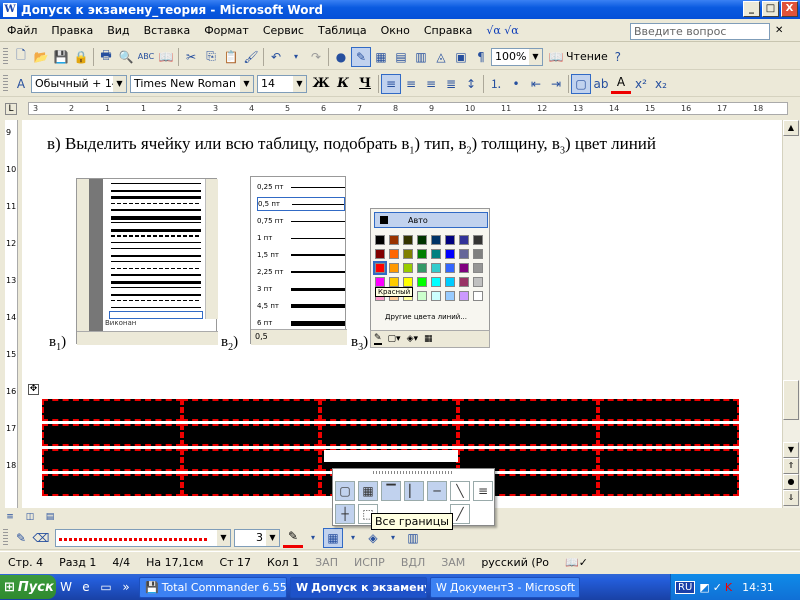 The image size is (800, 600). What do you see at coordinates (441, 57) in the screenshot?
I see `drawing-icon: ◬` at bounding box center [441, 57].